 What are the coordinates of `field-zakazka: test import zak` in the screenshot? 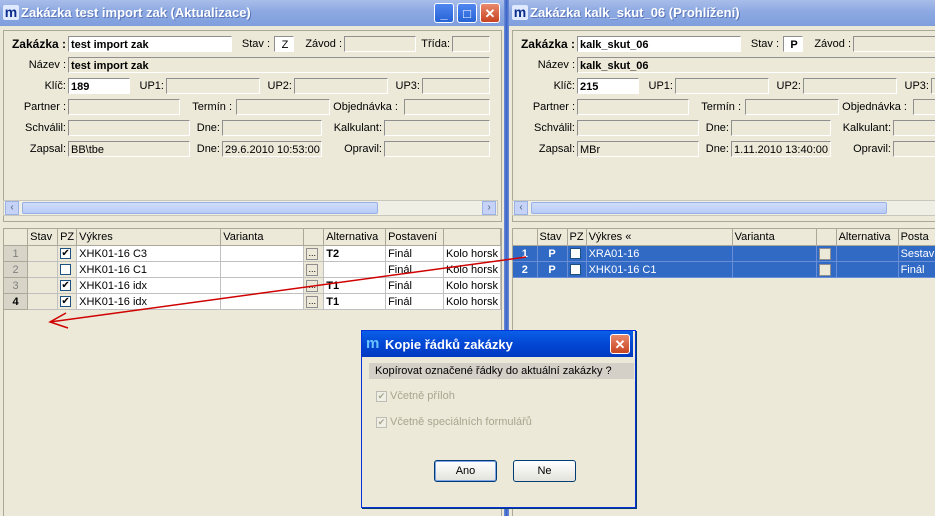 It's located at (150, 44).